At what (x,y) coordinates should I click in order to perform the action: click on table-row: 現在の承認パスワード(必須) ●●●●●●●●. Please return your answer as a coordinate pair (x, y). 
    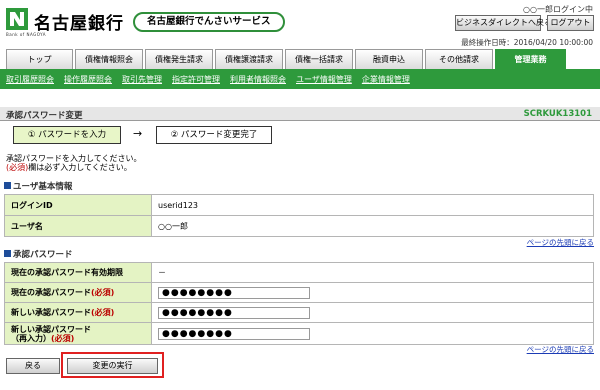
    Looking at the image, I should click on (299, 292).